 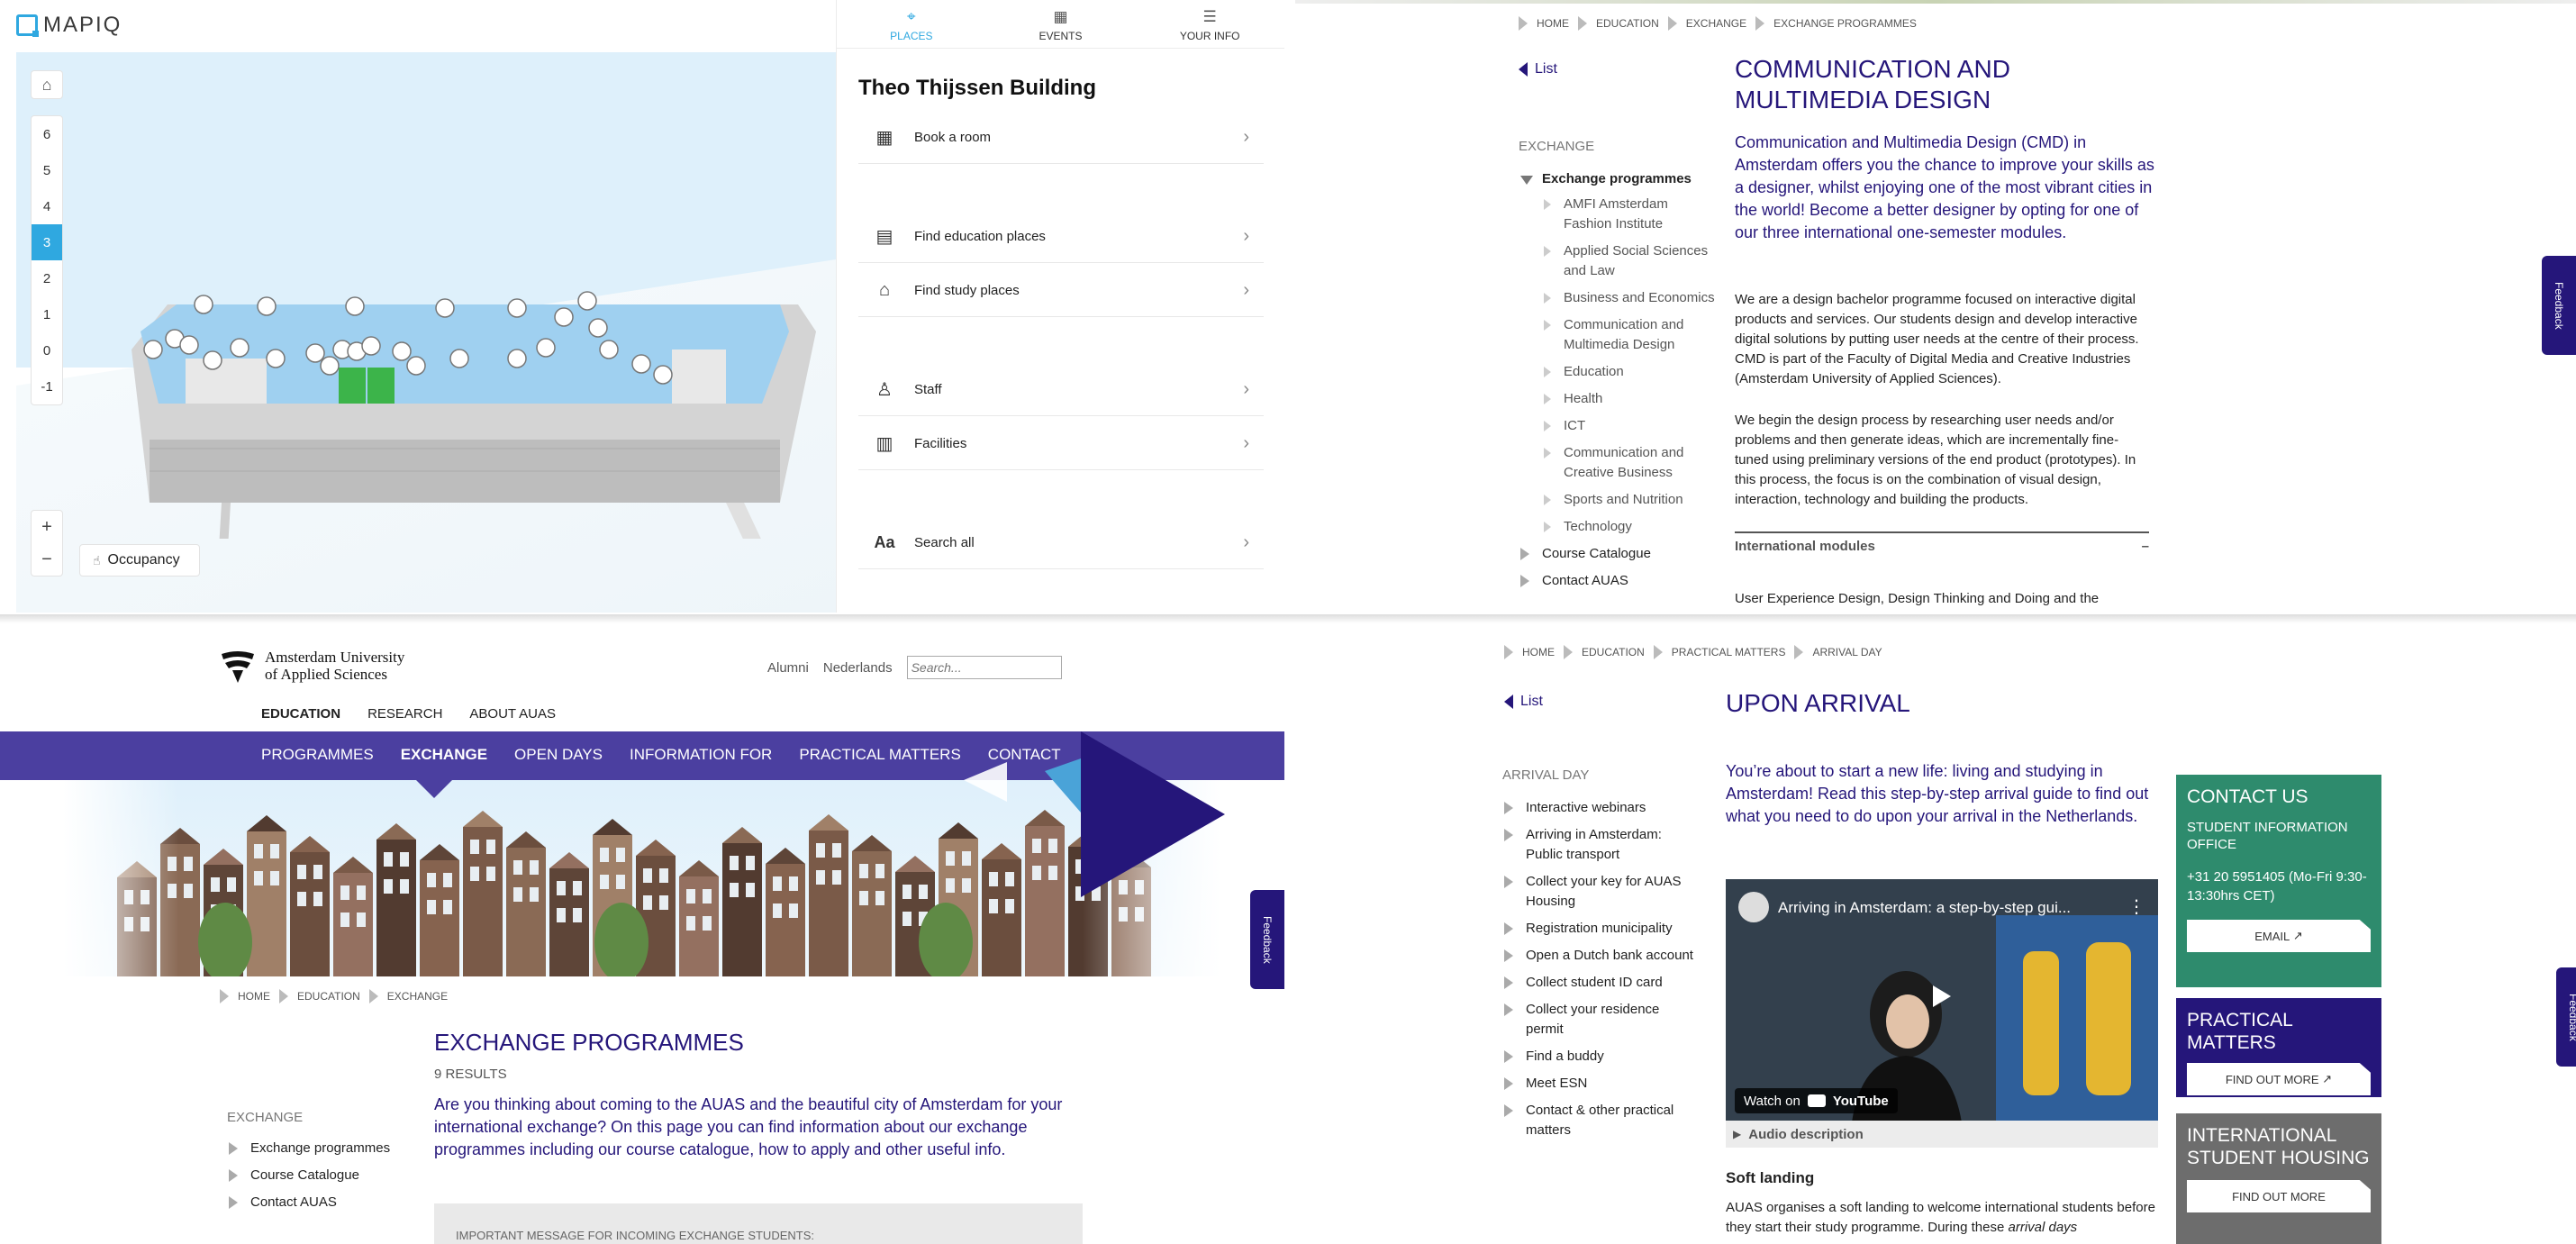 What do you see at coordinates (1816, 1100) in the screenshot?
I see `watch-on-youtube-button: Watch on YouTube` at bounding box center [1816, 1100].